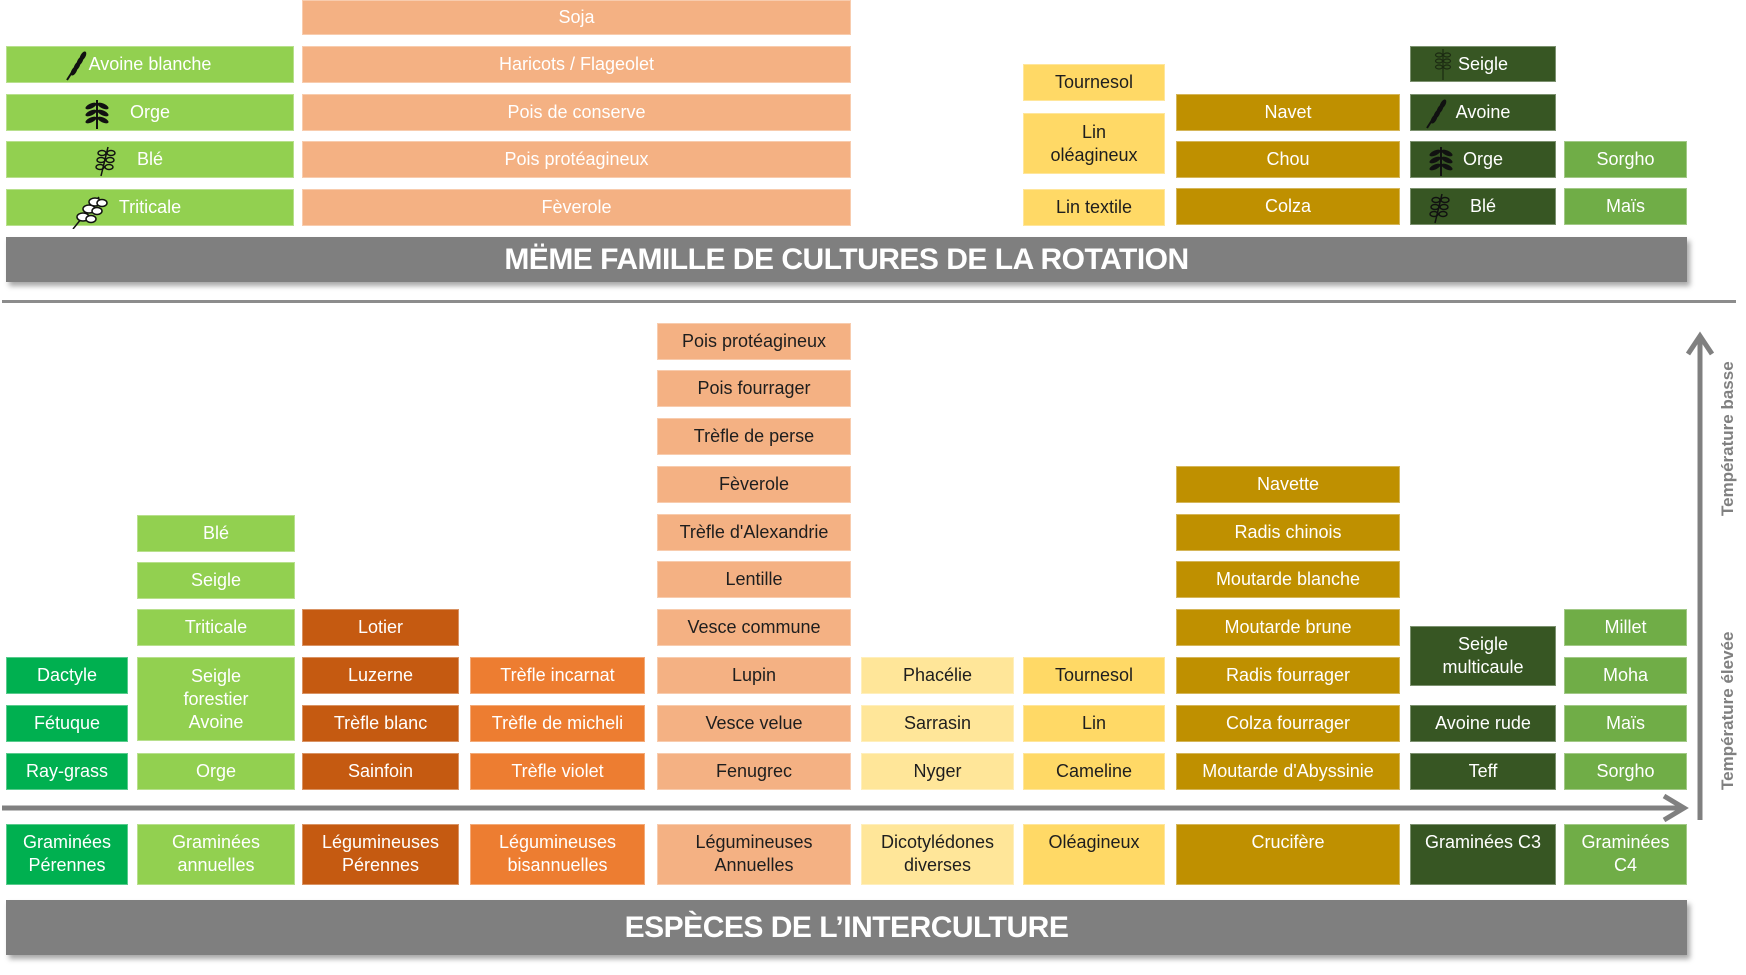  I want to click on axis-label-temperature-elevee: Température élevée, so click(1727, 710).